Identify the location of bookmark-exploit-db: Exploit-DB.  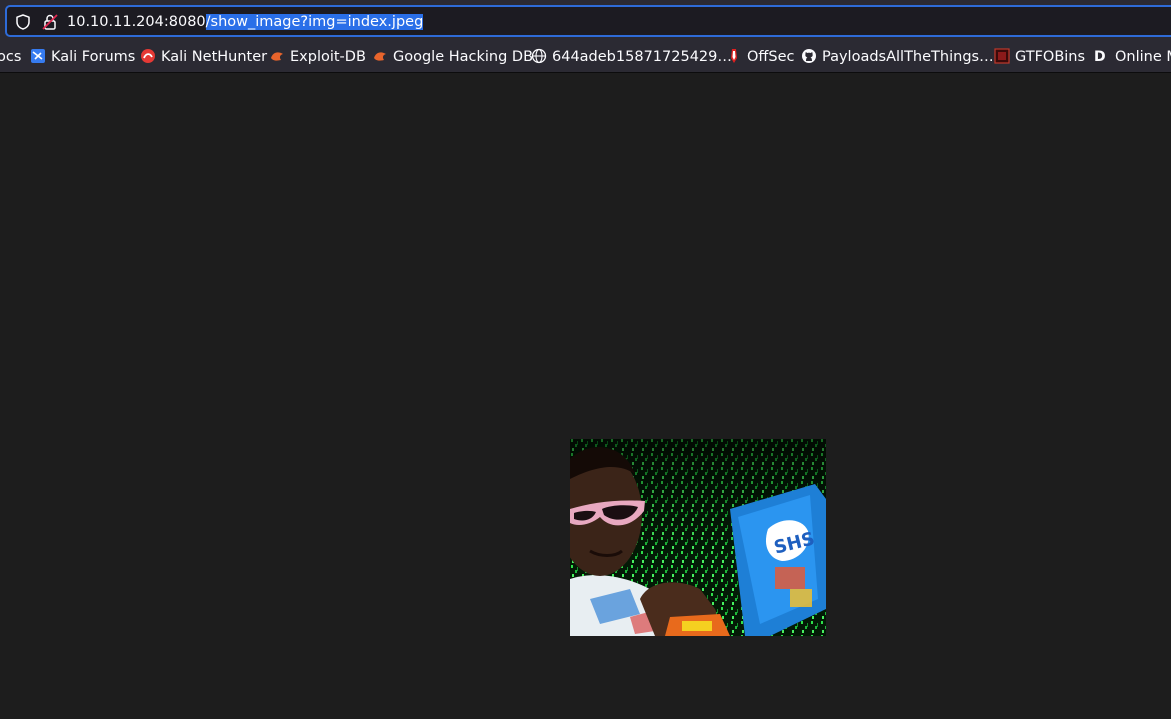
(317, 57).